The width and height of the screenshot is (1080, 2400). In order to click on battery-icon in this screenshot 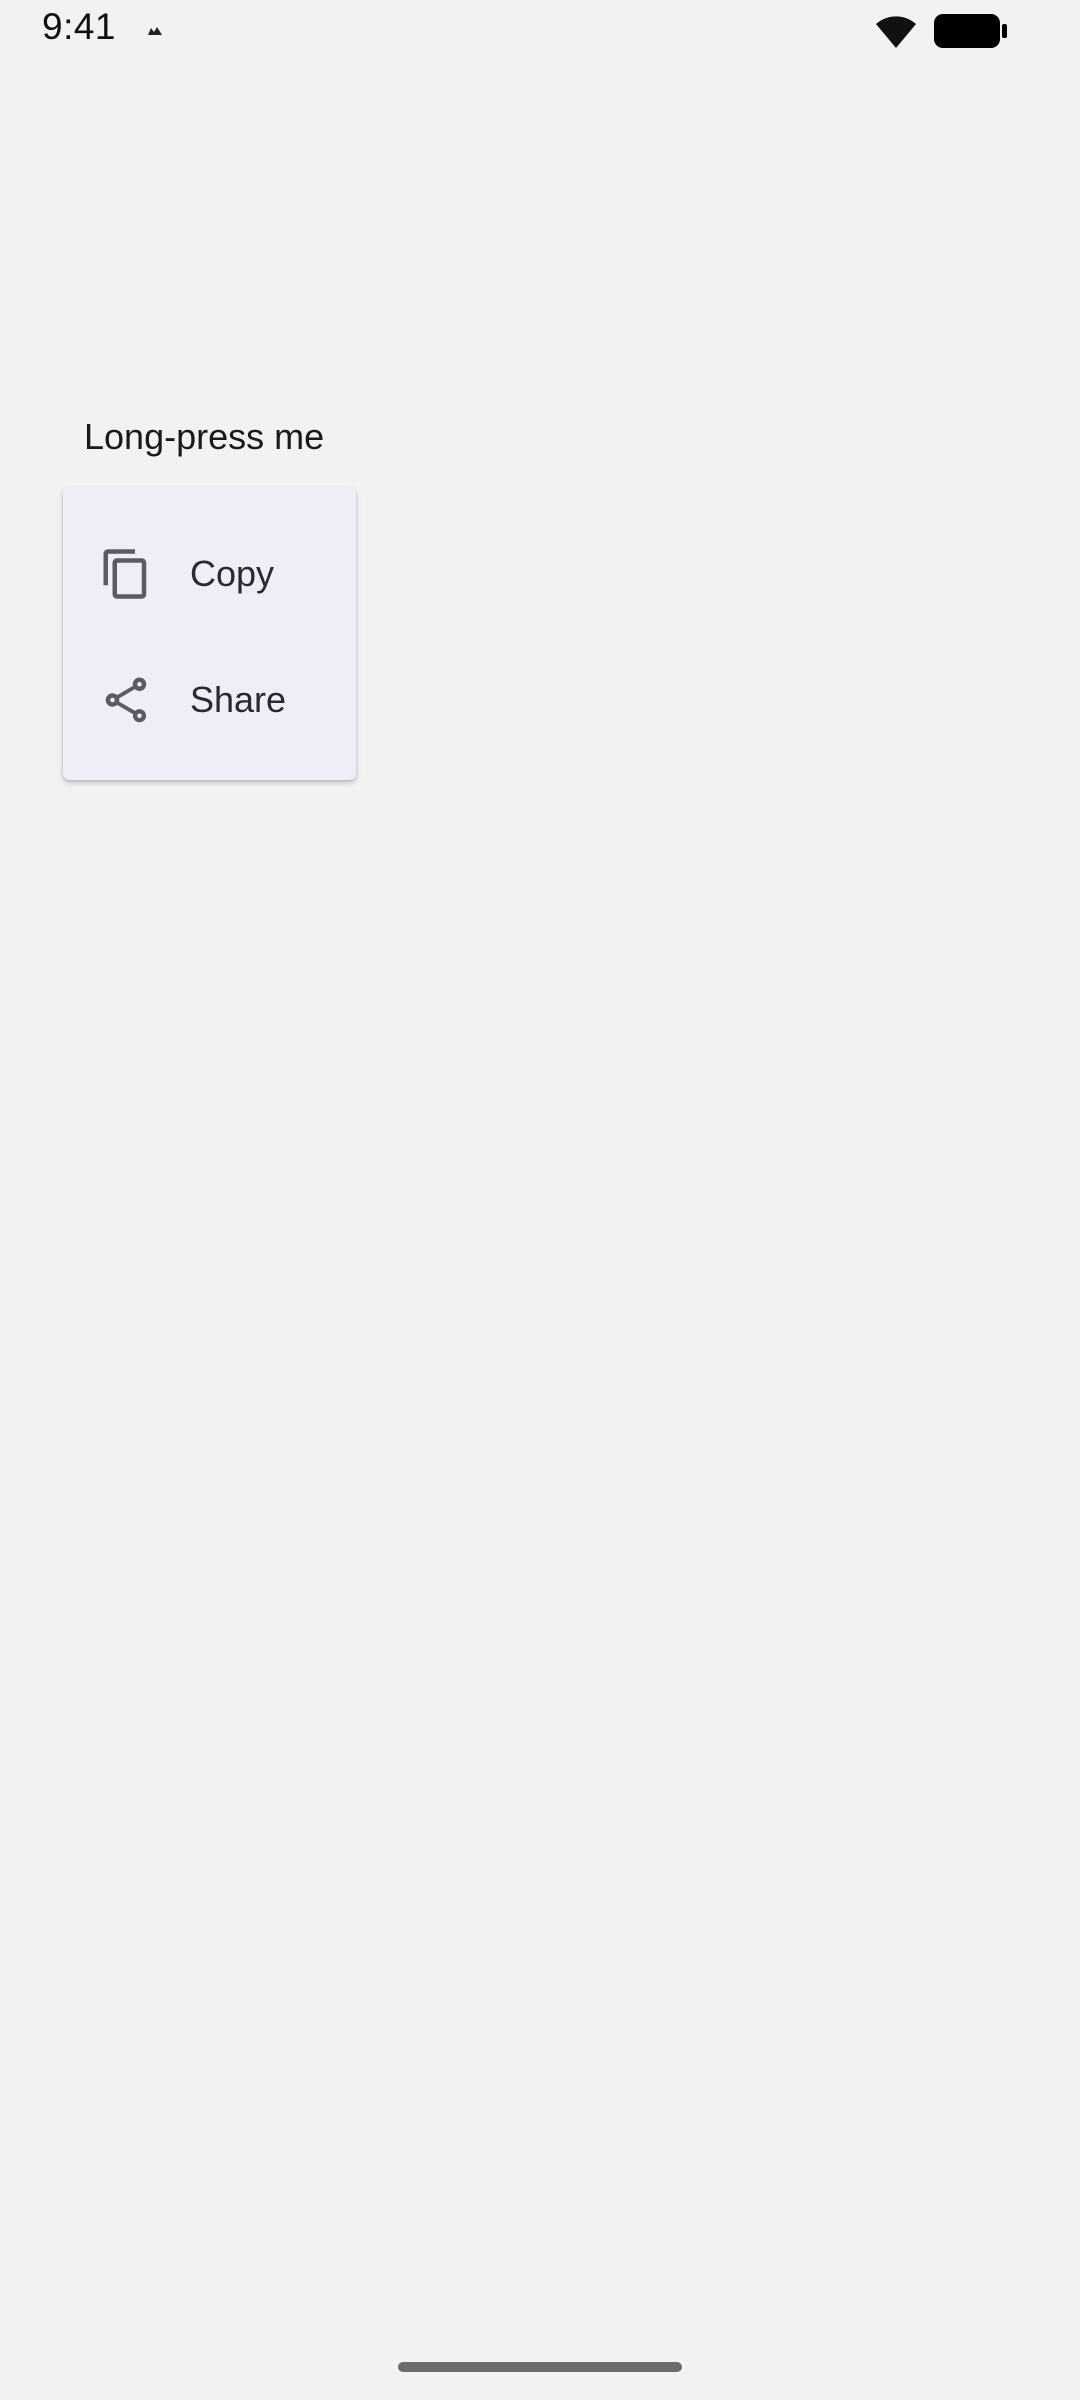, I will do `click(970, 31)`.